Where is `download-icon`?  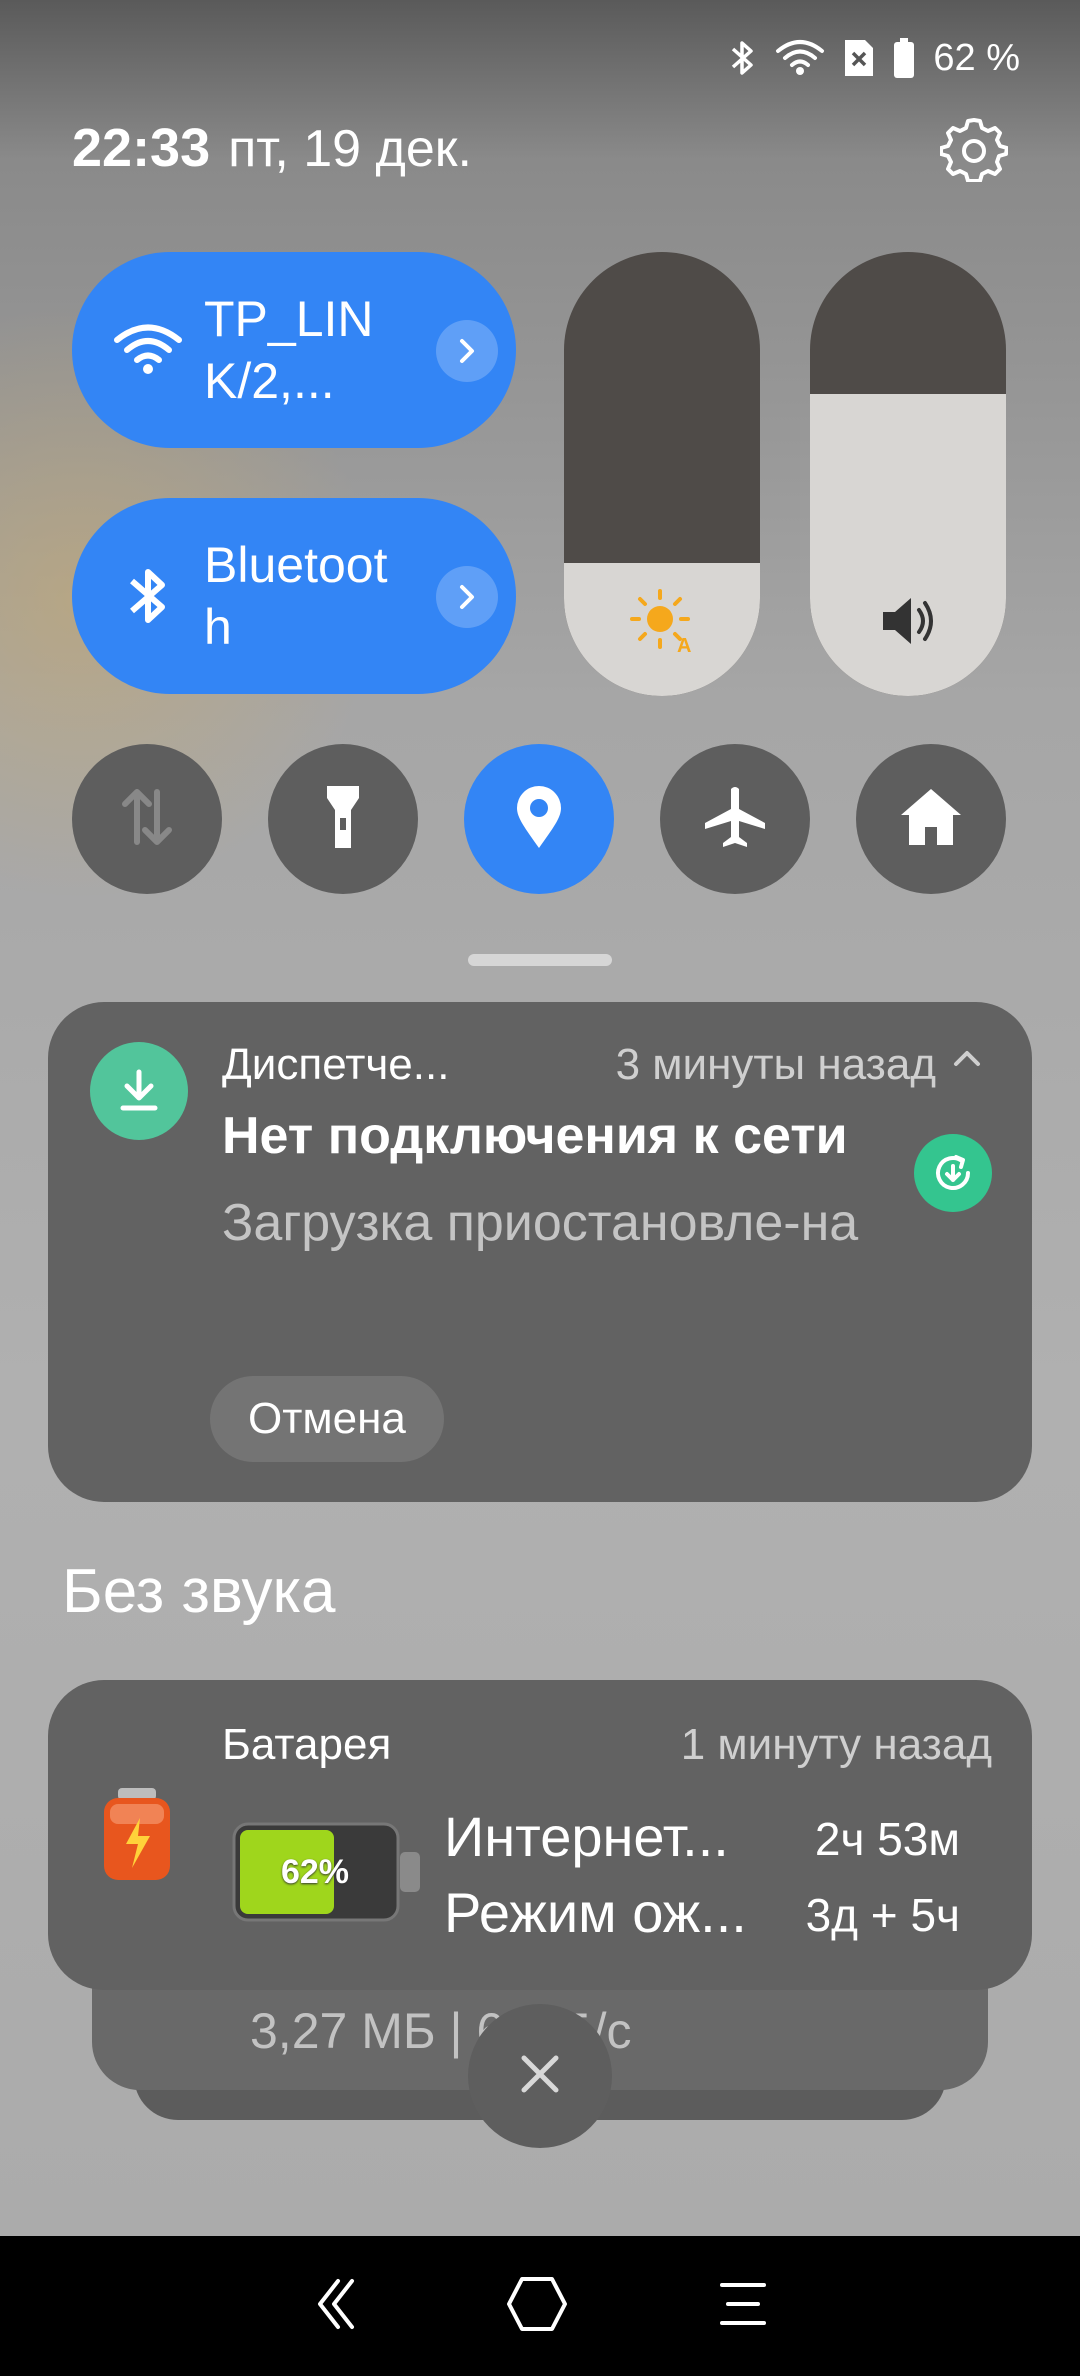
download-icon is located at coordinates (139, 1091).